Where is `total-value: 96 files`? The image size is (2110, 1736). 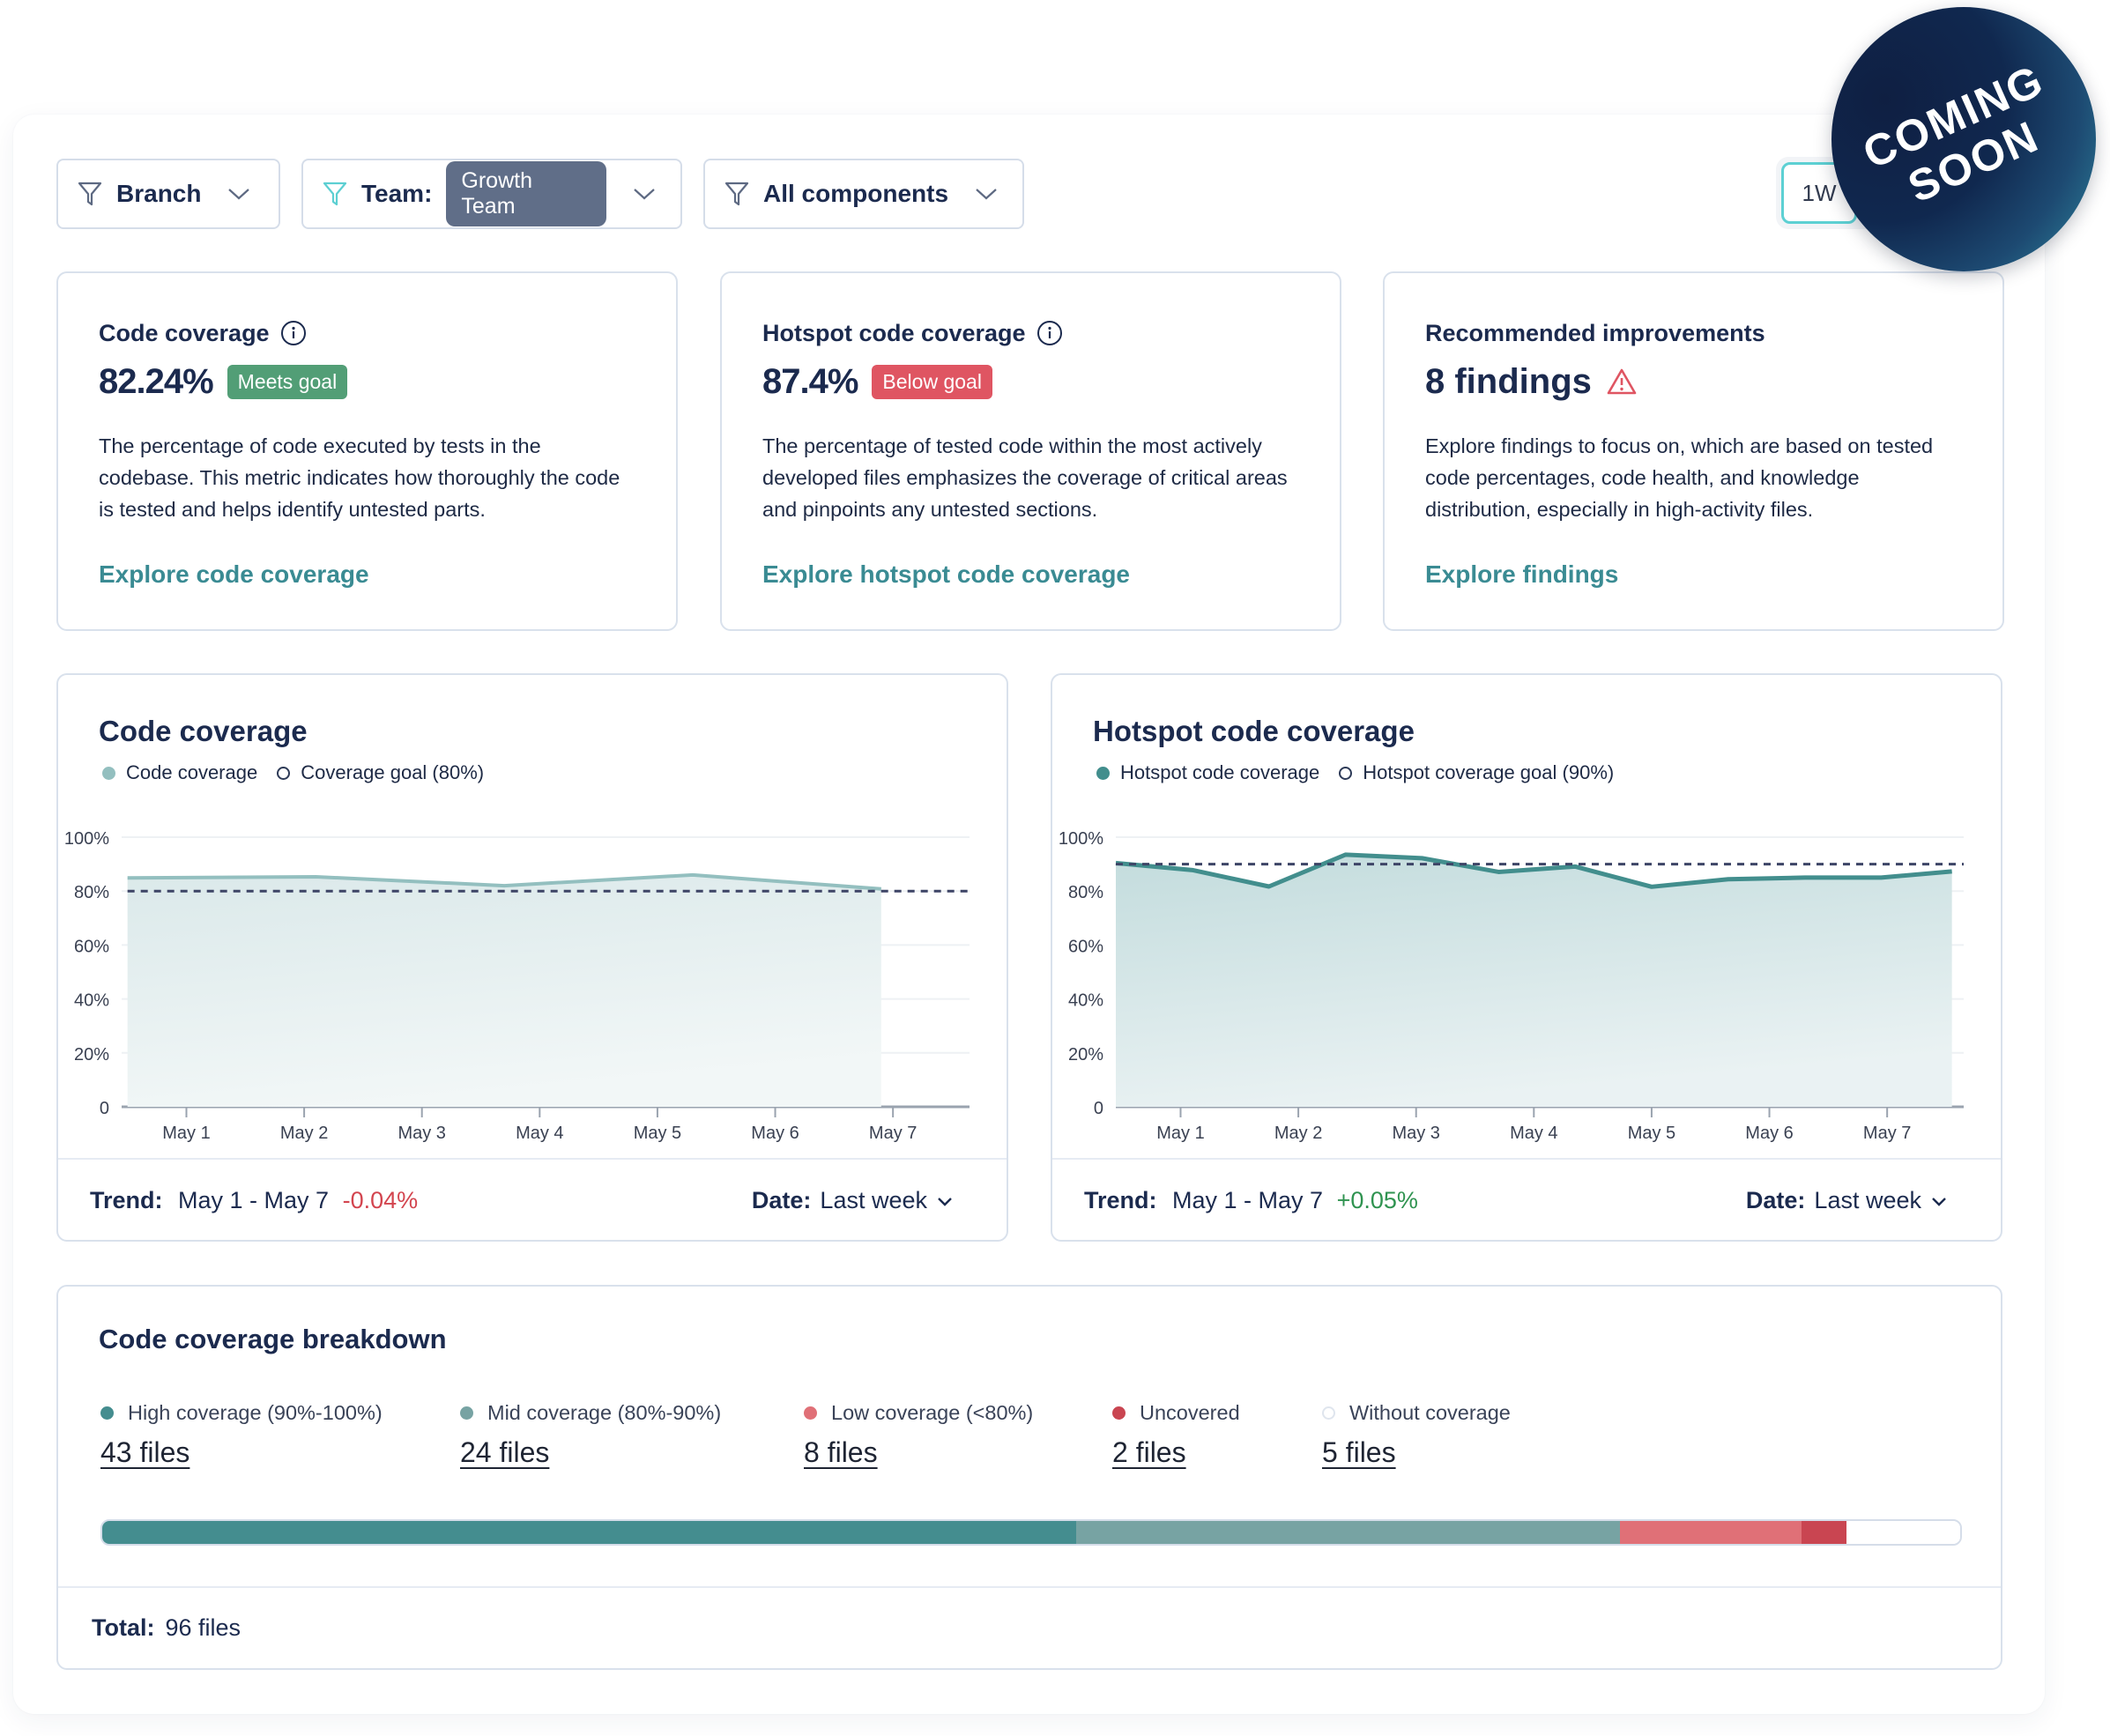 total-value: 96 files is located at coordinates (203, 1627).